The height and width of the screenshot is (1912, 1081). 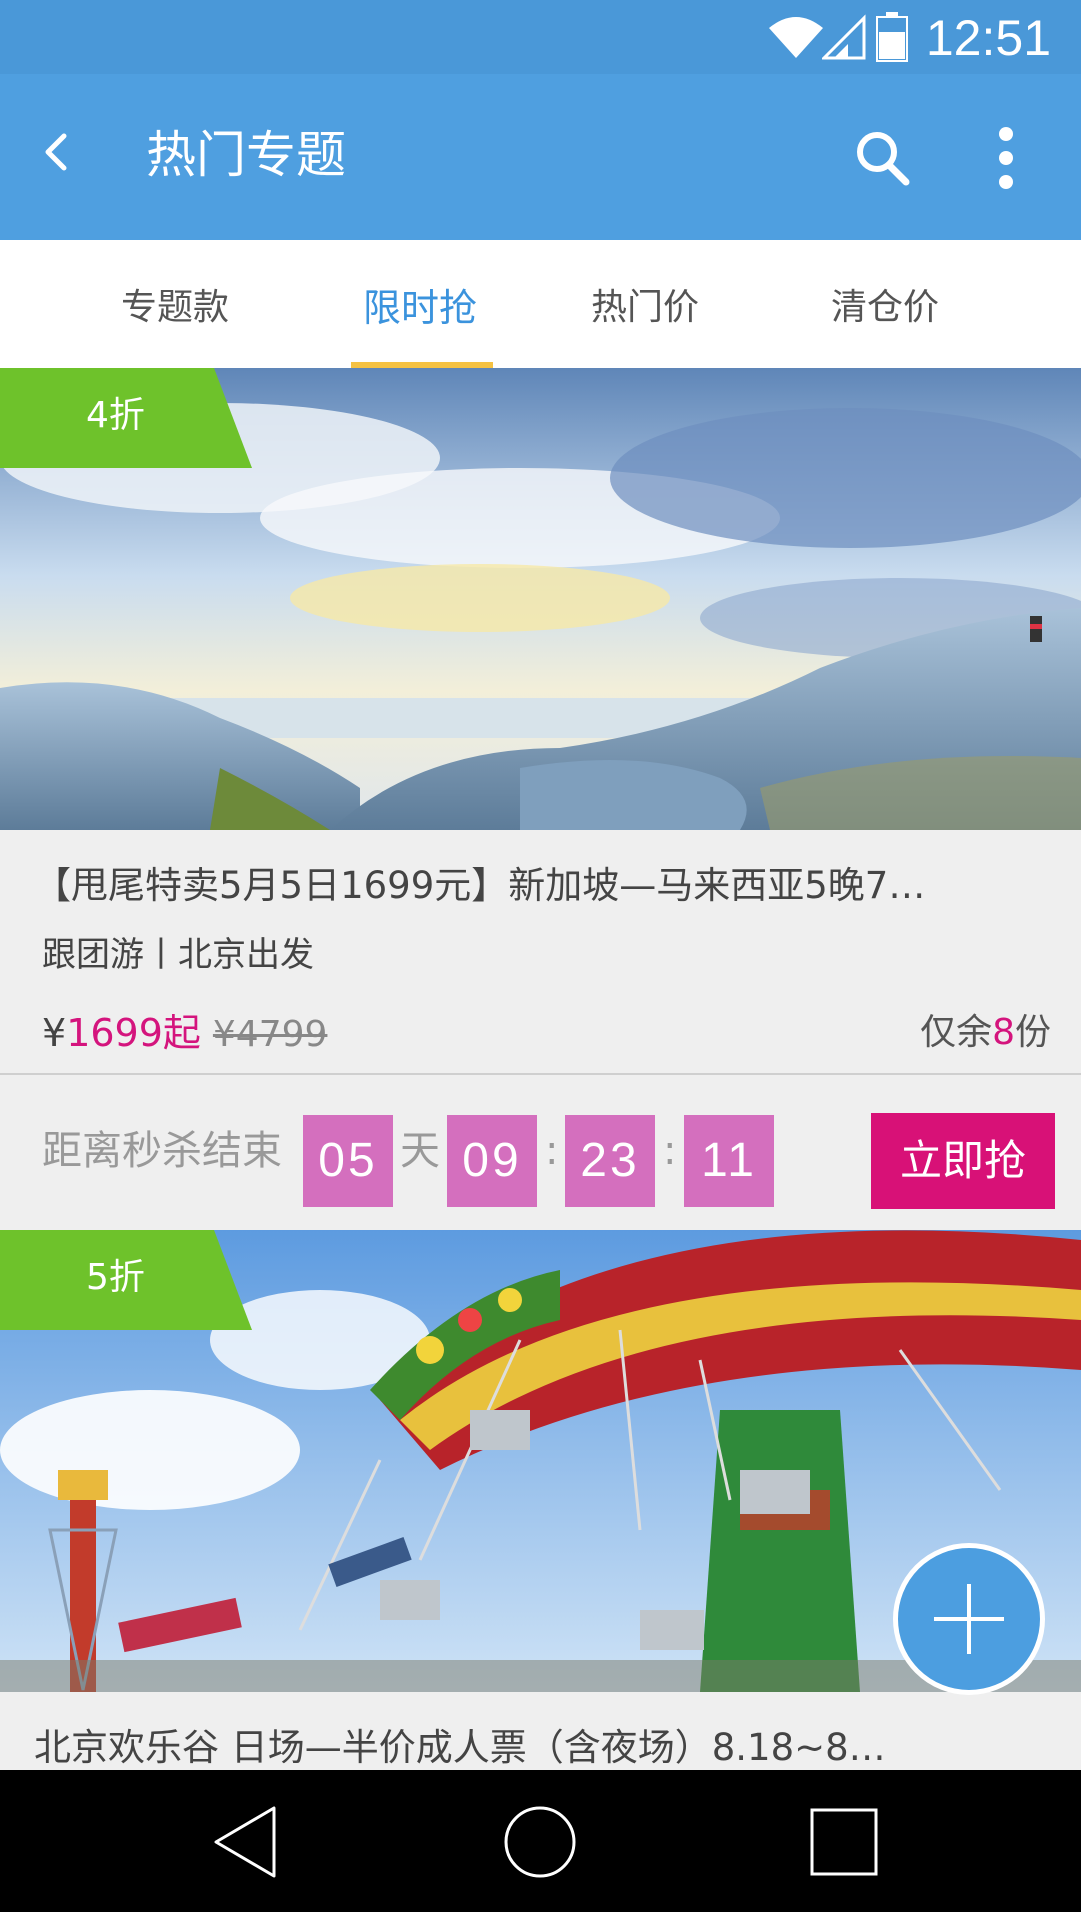 I want to click on search-icon, so click(x=883, y=158).